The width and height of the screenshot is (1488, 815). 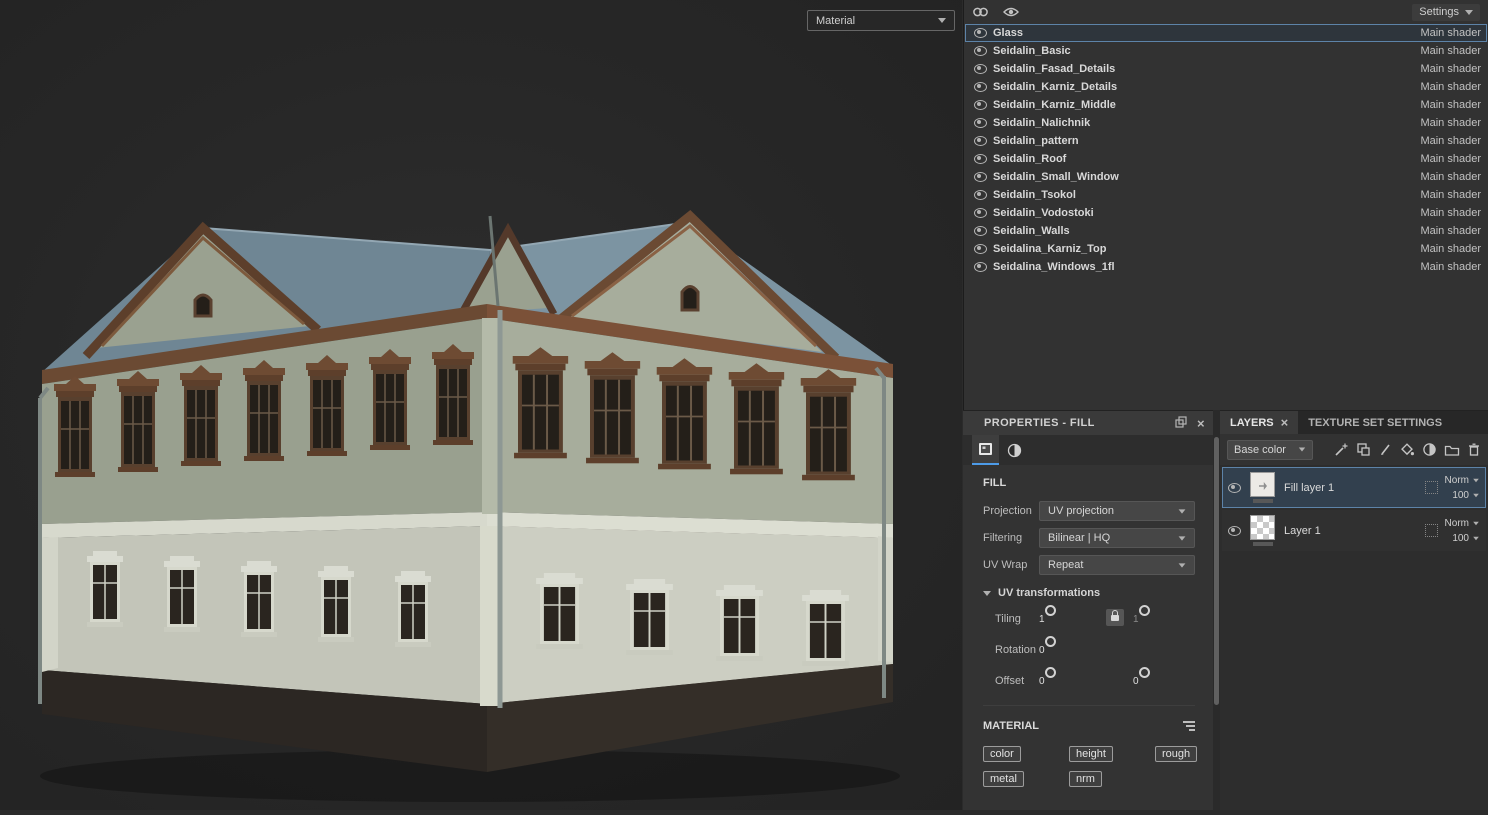 I want to click on add-smart-mask-sphere-icon, so click(x=1429, y=449).